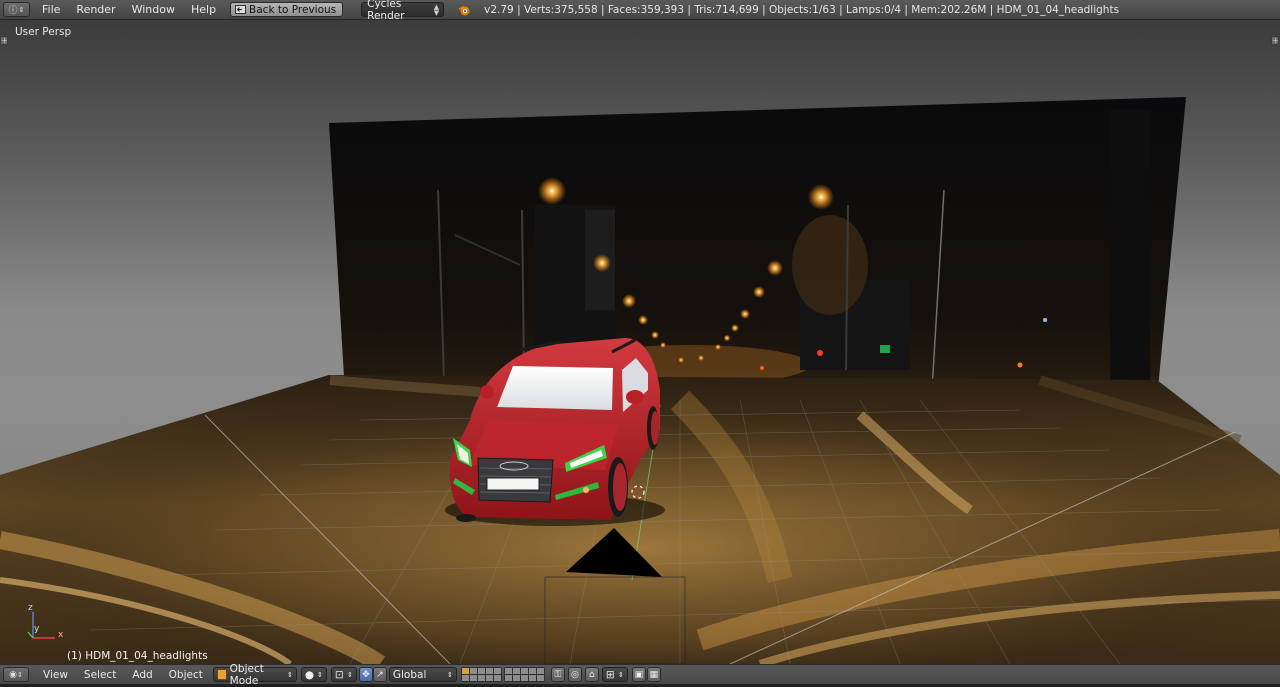 This screenshot has height=687, width=1280. I want to click on editor-type-selector: ◉ ⇕, so click(16, 674).